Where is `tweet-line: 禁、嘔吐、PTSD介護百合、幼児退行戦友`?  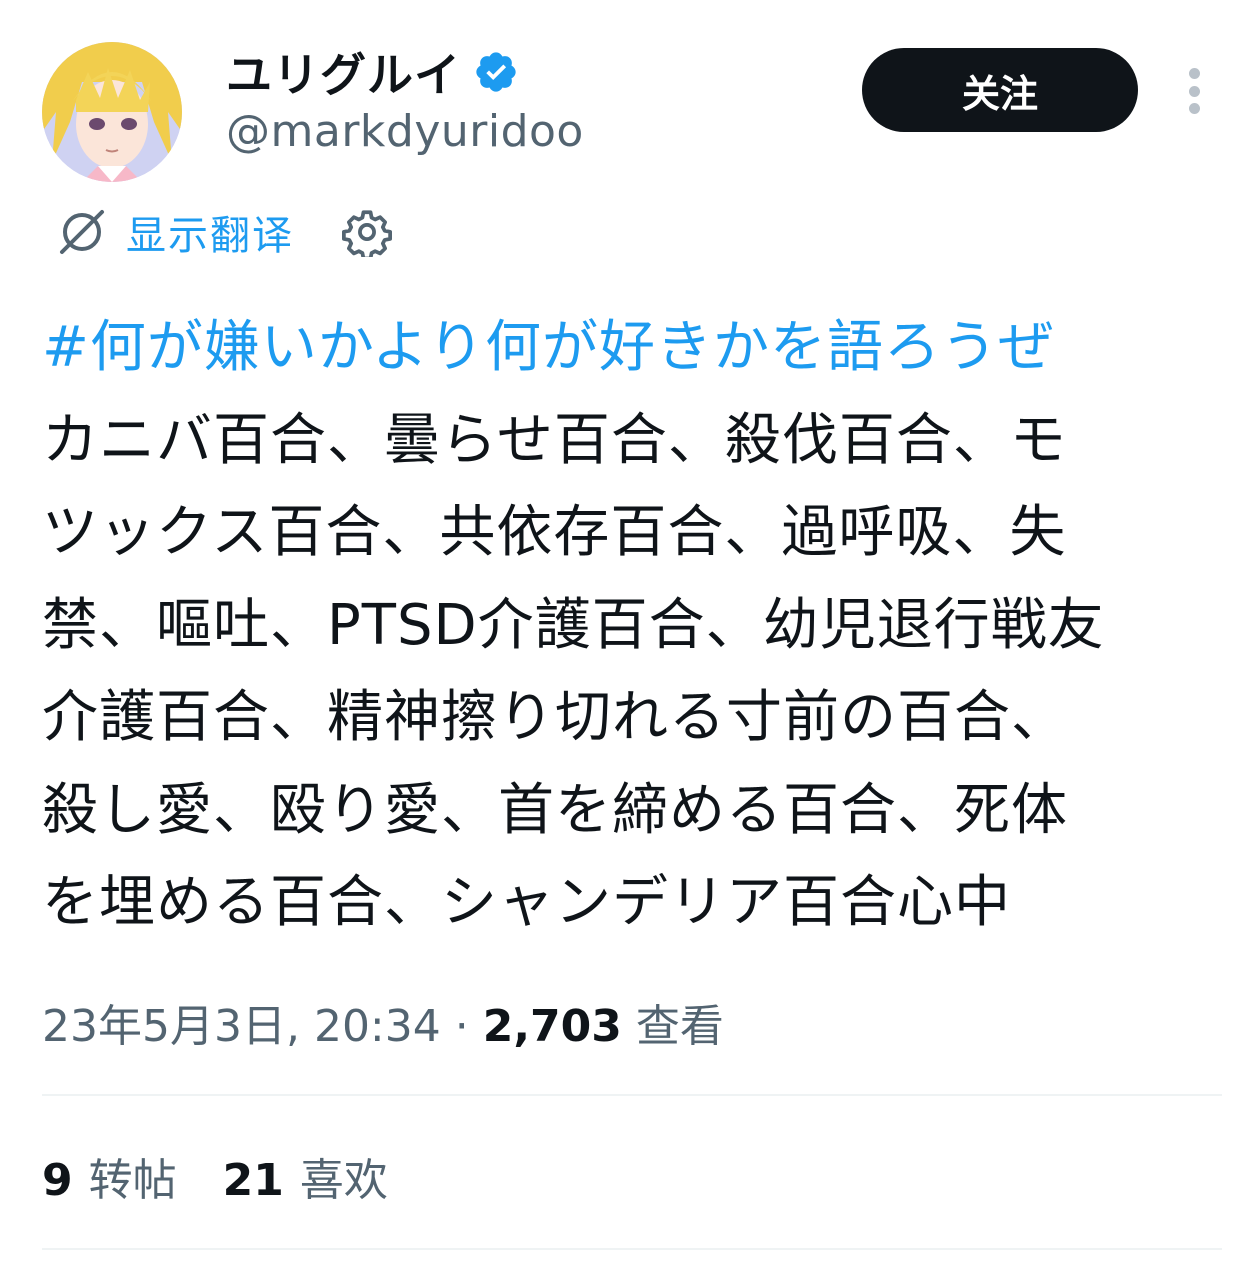
tweet-line: 禁、嘔吐、PTSD介護百合、幼児退行戦友 is located at coordinates (573, 625).